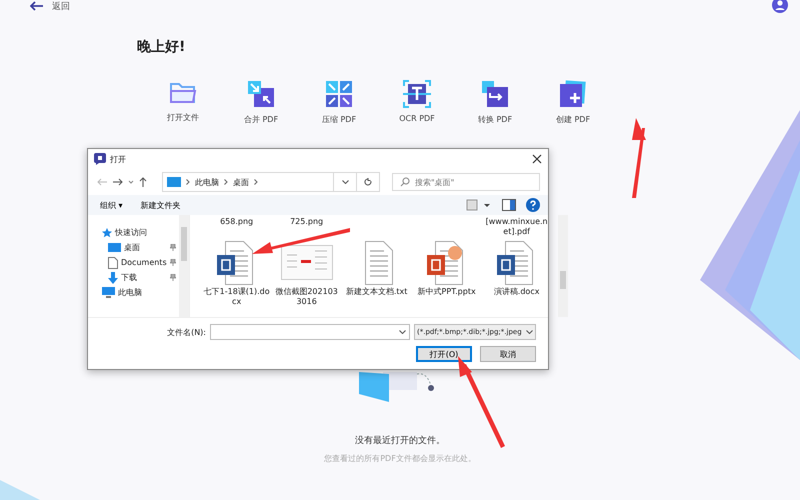 Image resolution: width=800 pixels, height=500 pixels. Describe the element at coordinates (237, 228) in the screenshot. I see `file-name: 658.png` at that location.